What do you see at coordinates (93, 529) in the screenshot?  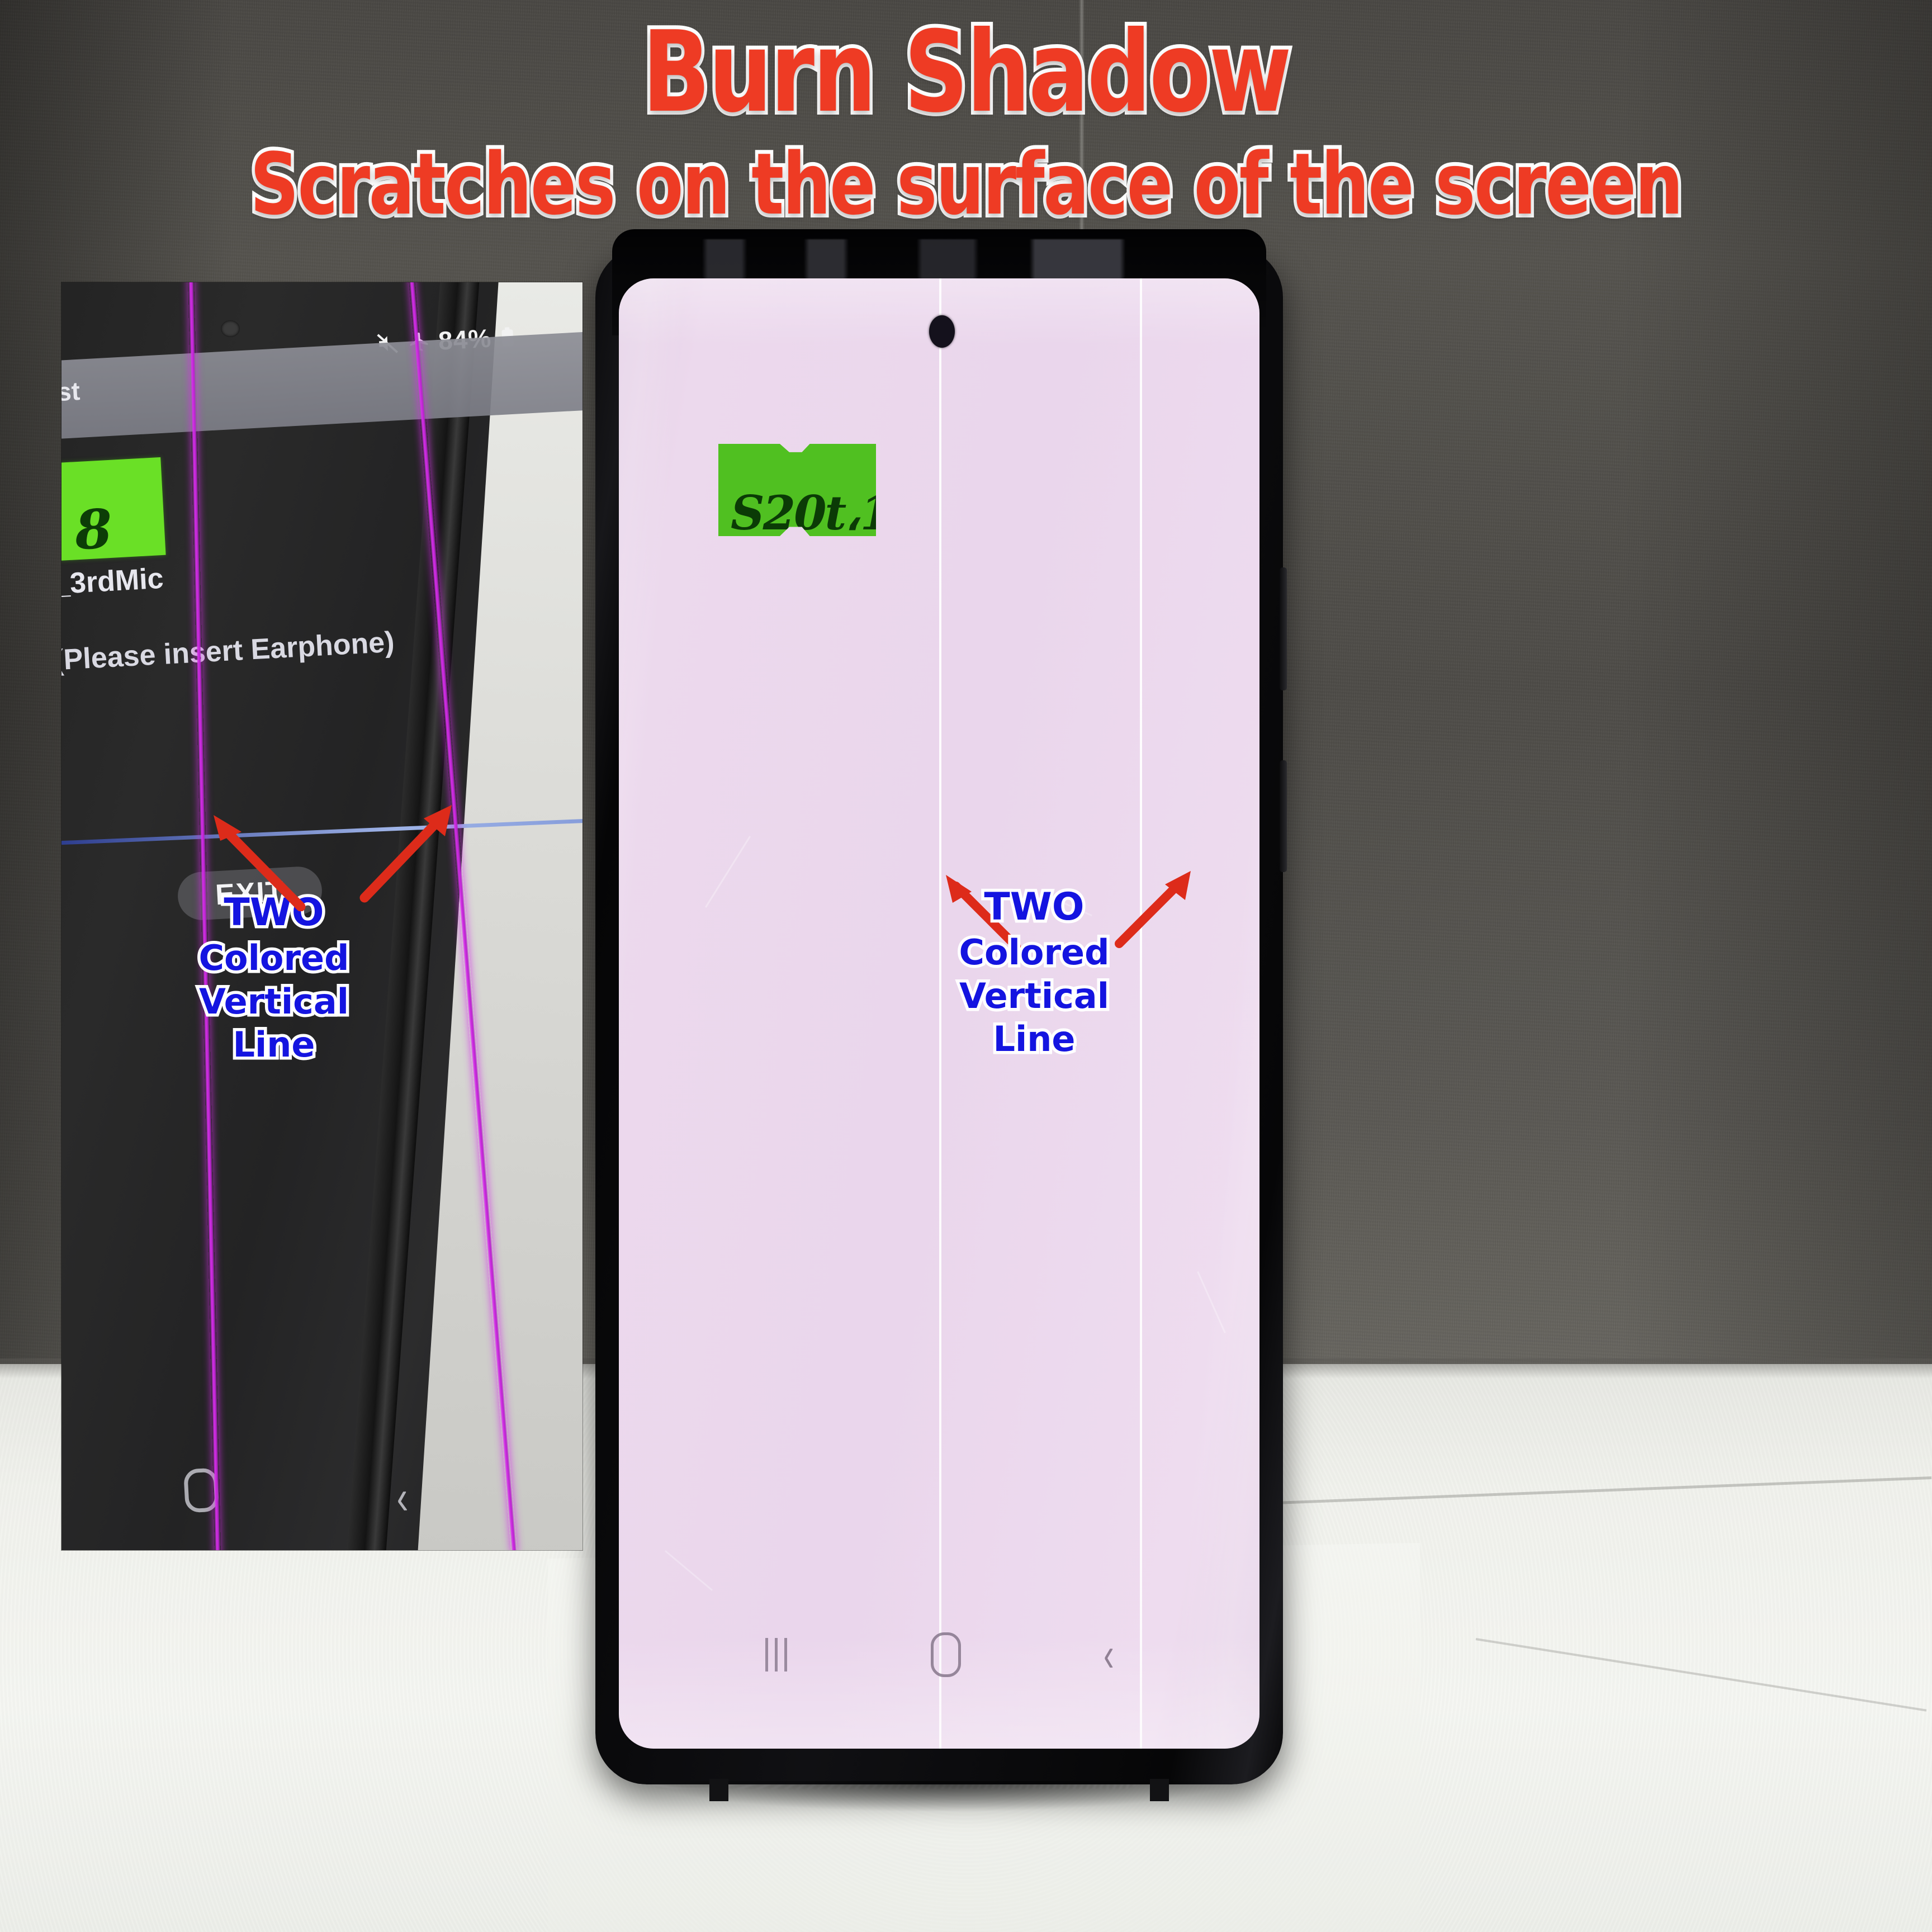 I see `inset-sticker-text: 8` at bounding box center [93, 529].